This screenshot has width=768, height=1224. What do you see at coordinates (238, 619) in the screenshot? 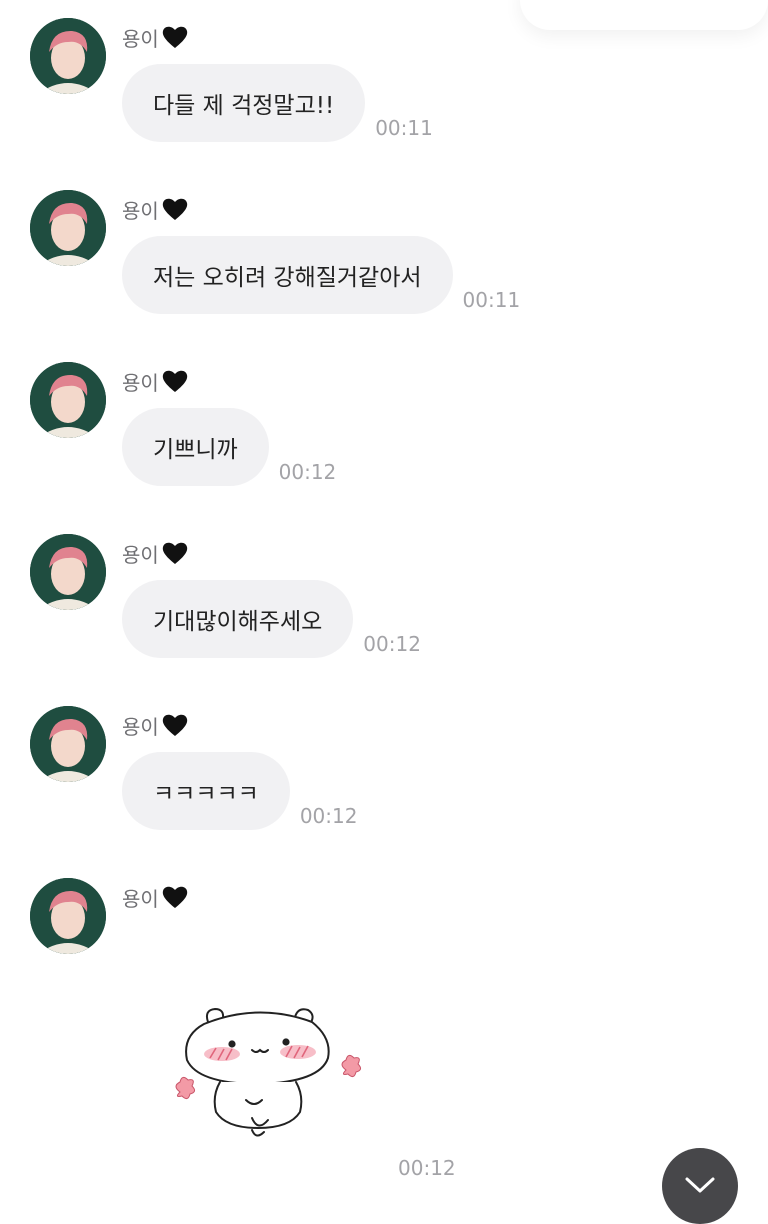
I see `message-bubble: 기대많이해주세오` at bounding box center [238, 619].